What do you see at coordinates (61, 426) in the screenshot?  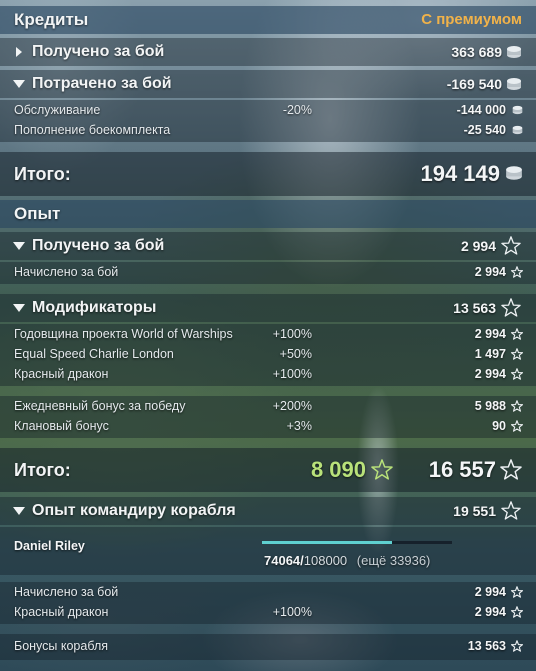 I see `item-label: Клановый бонус` at bounding box center [61, 426].